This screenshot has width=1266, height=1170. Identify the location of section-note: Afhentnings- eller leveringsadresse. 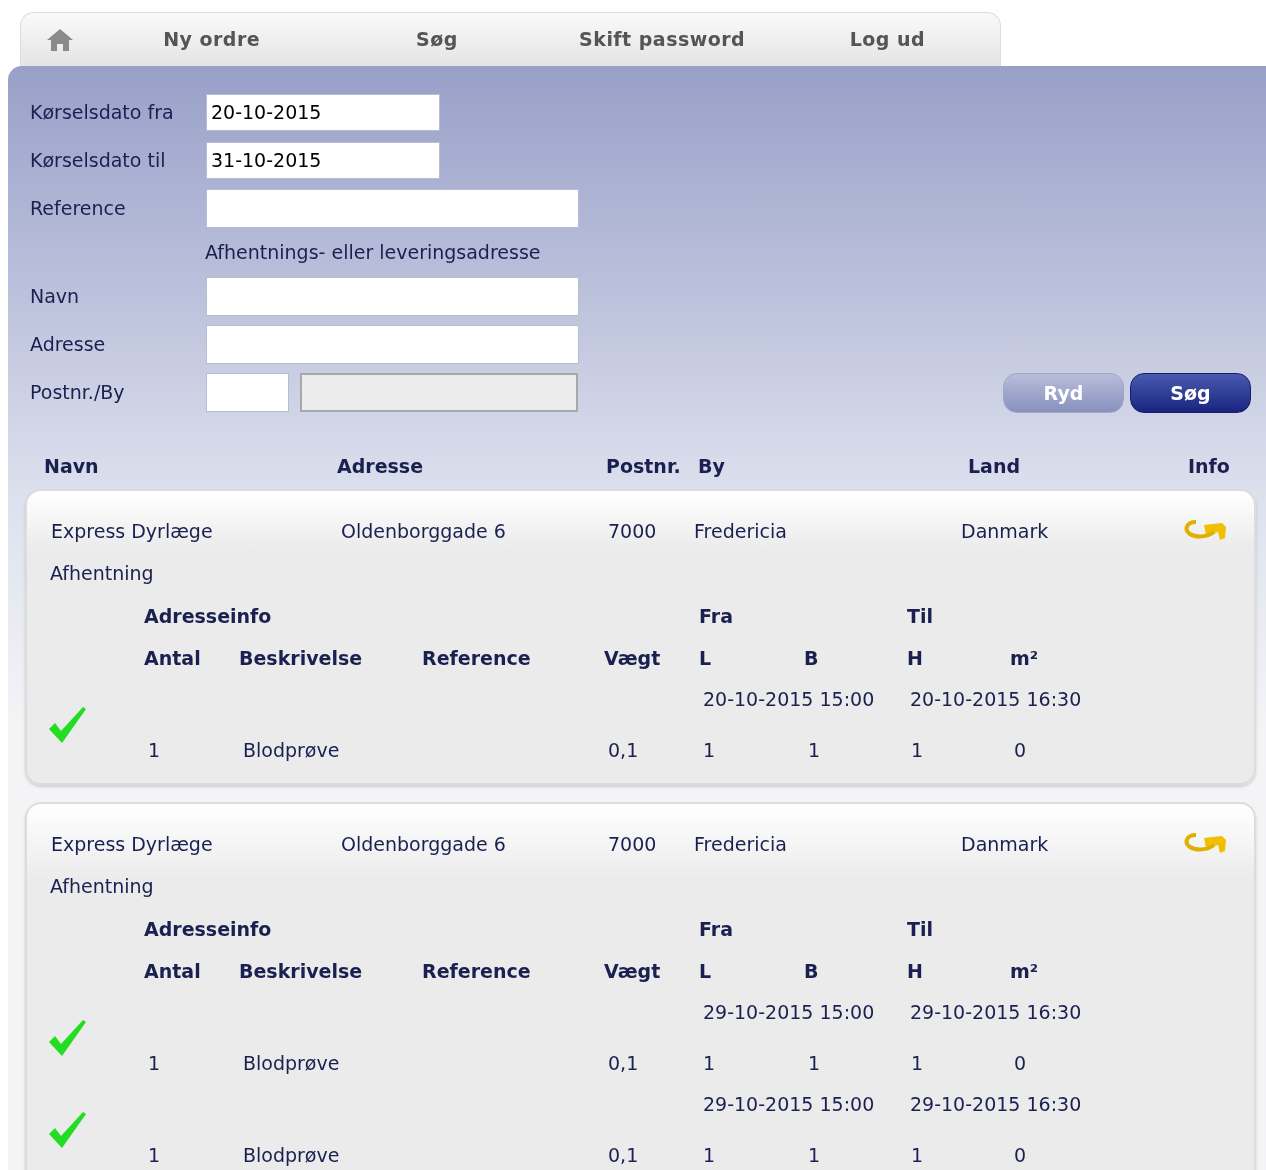
(373, 252).